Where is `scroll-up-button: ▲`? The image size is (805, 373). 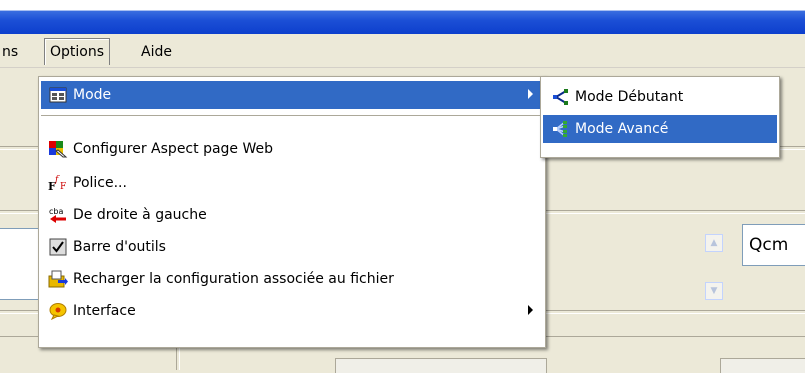 scroll-up-button: ▲ is located at coordinates (714, 243).